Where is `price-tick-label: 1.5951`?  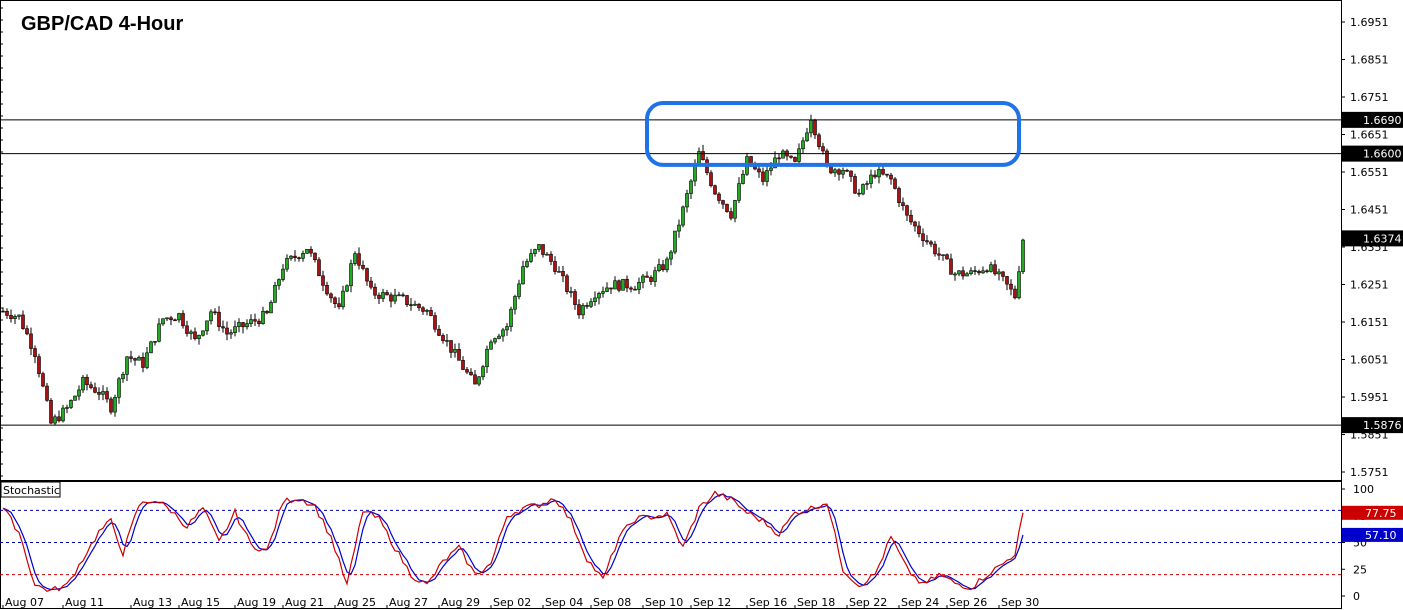 price-tick-label: 1.5951 is located at coordinates (1369, 397).